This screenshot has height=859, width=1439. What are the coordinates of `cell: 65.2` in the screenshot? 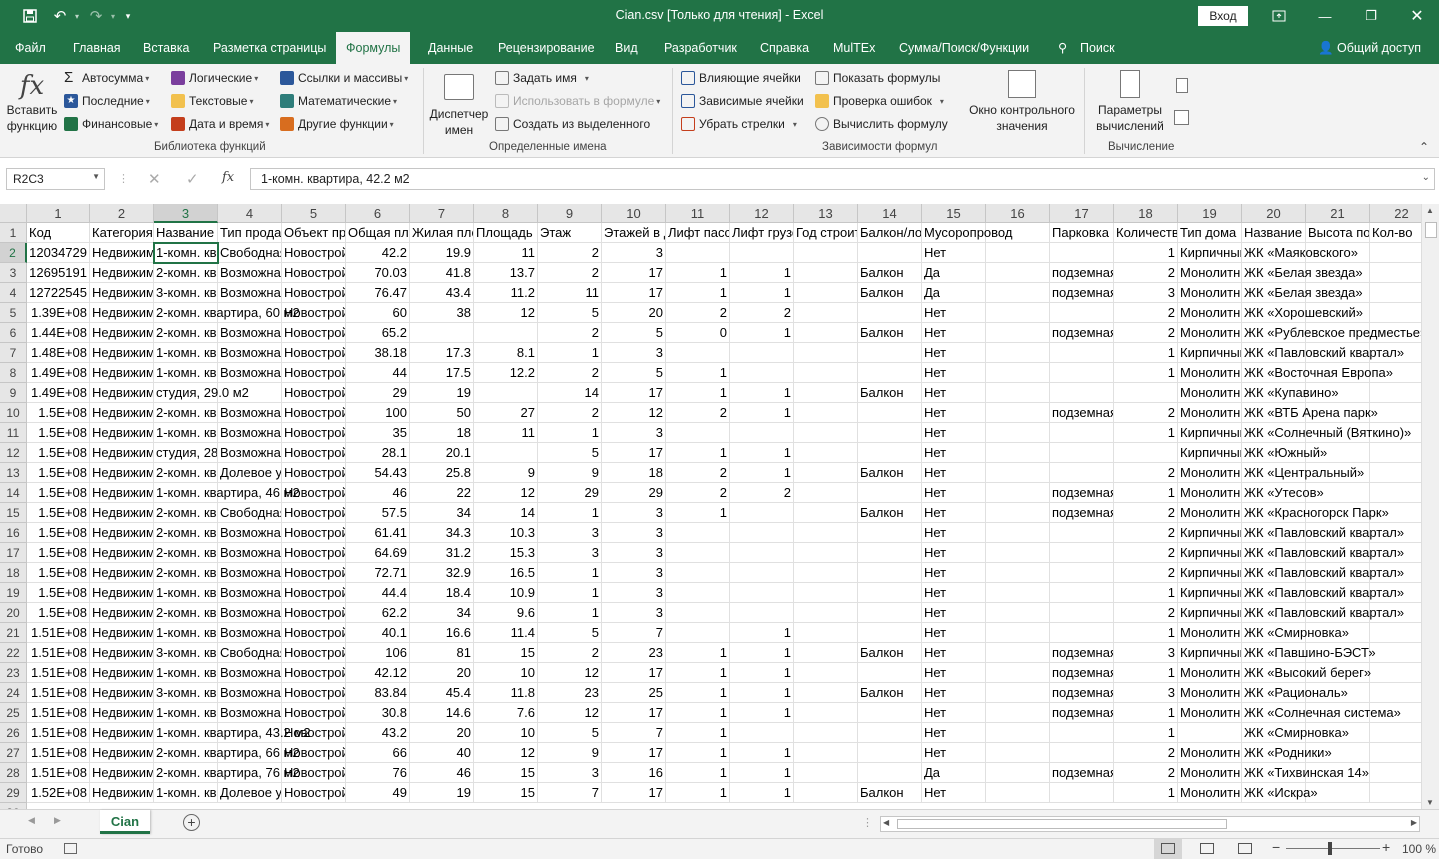 It's located at (378, 333).